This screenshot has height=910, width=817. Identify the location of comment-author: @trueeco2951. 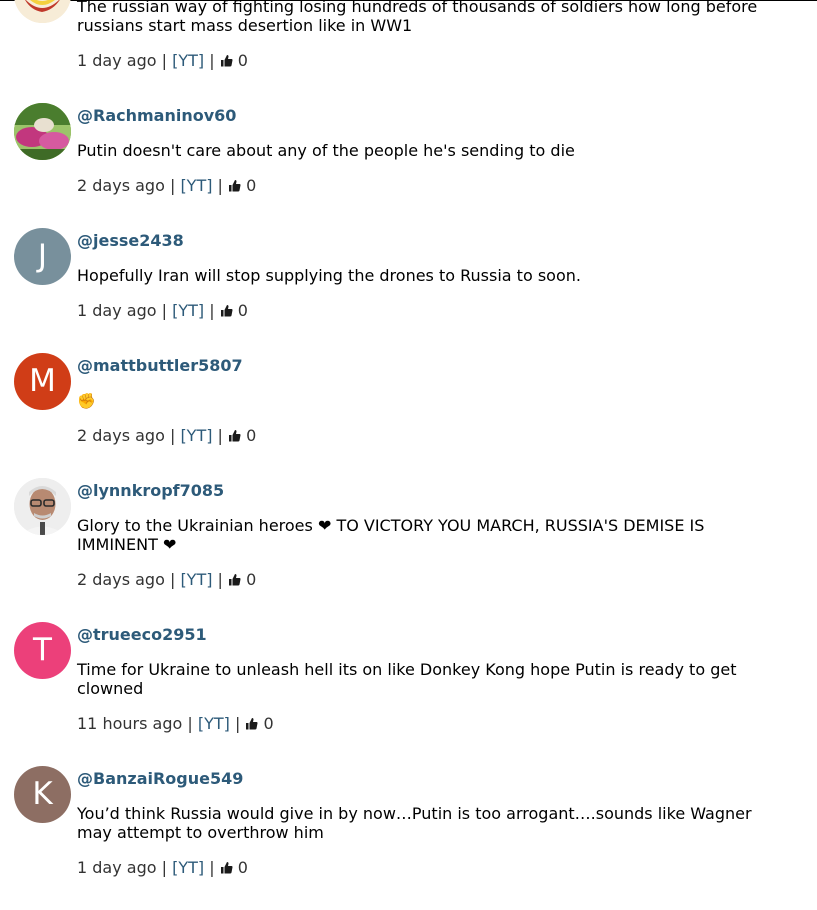
(427, 634).